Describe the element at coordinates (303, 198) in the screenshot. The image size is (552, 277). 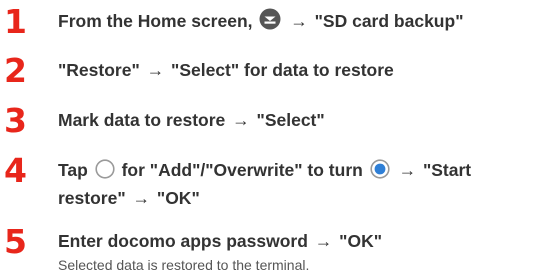
I see `step-text-line-2: restore" → "OK"` at that location.